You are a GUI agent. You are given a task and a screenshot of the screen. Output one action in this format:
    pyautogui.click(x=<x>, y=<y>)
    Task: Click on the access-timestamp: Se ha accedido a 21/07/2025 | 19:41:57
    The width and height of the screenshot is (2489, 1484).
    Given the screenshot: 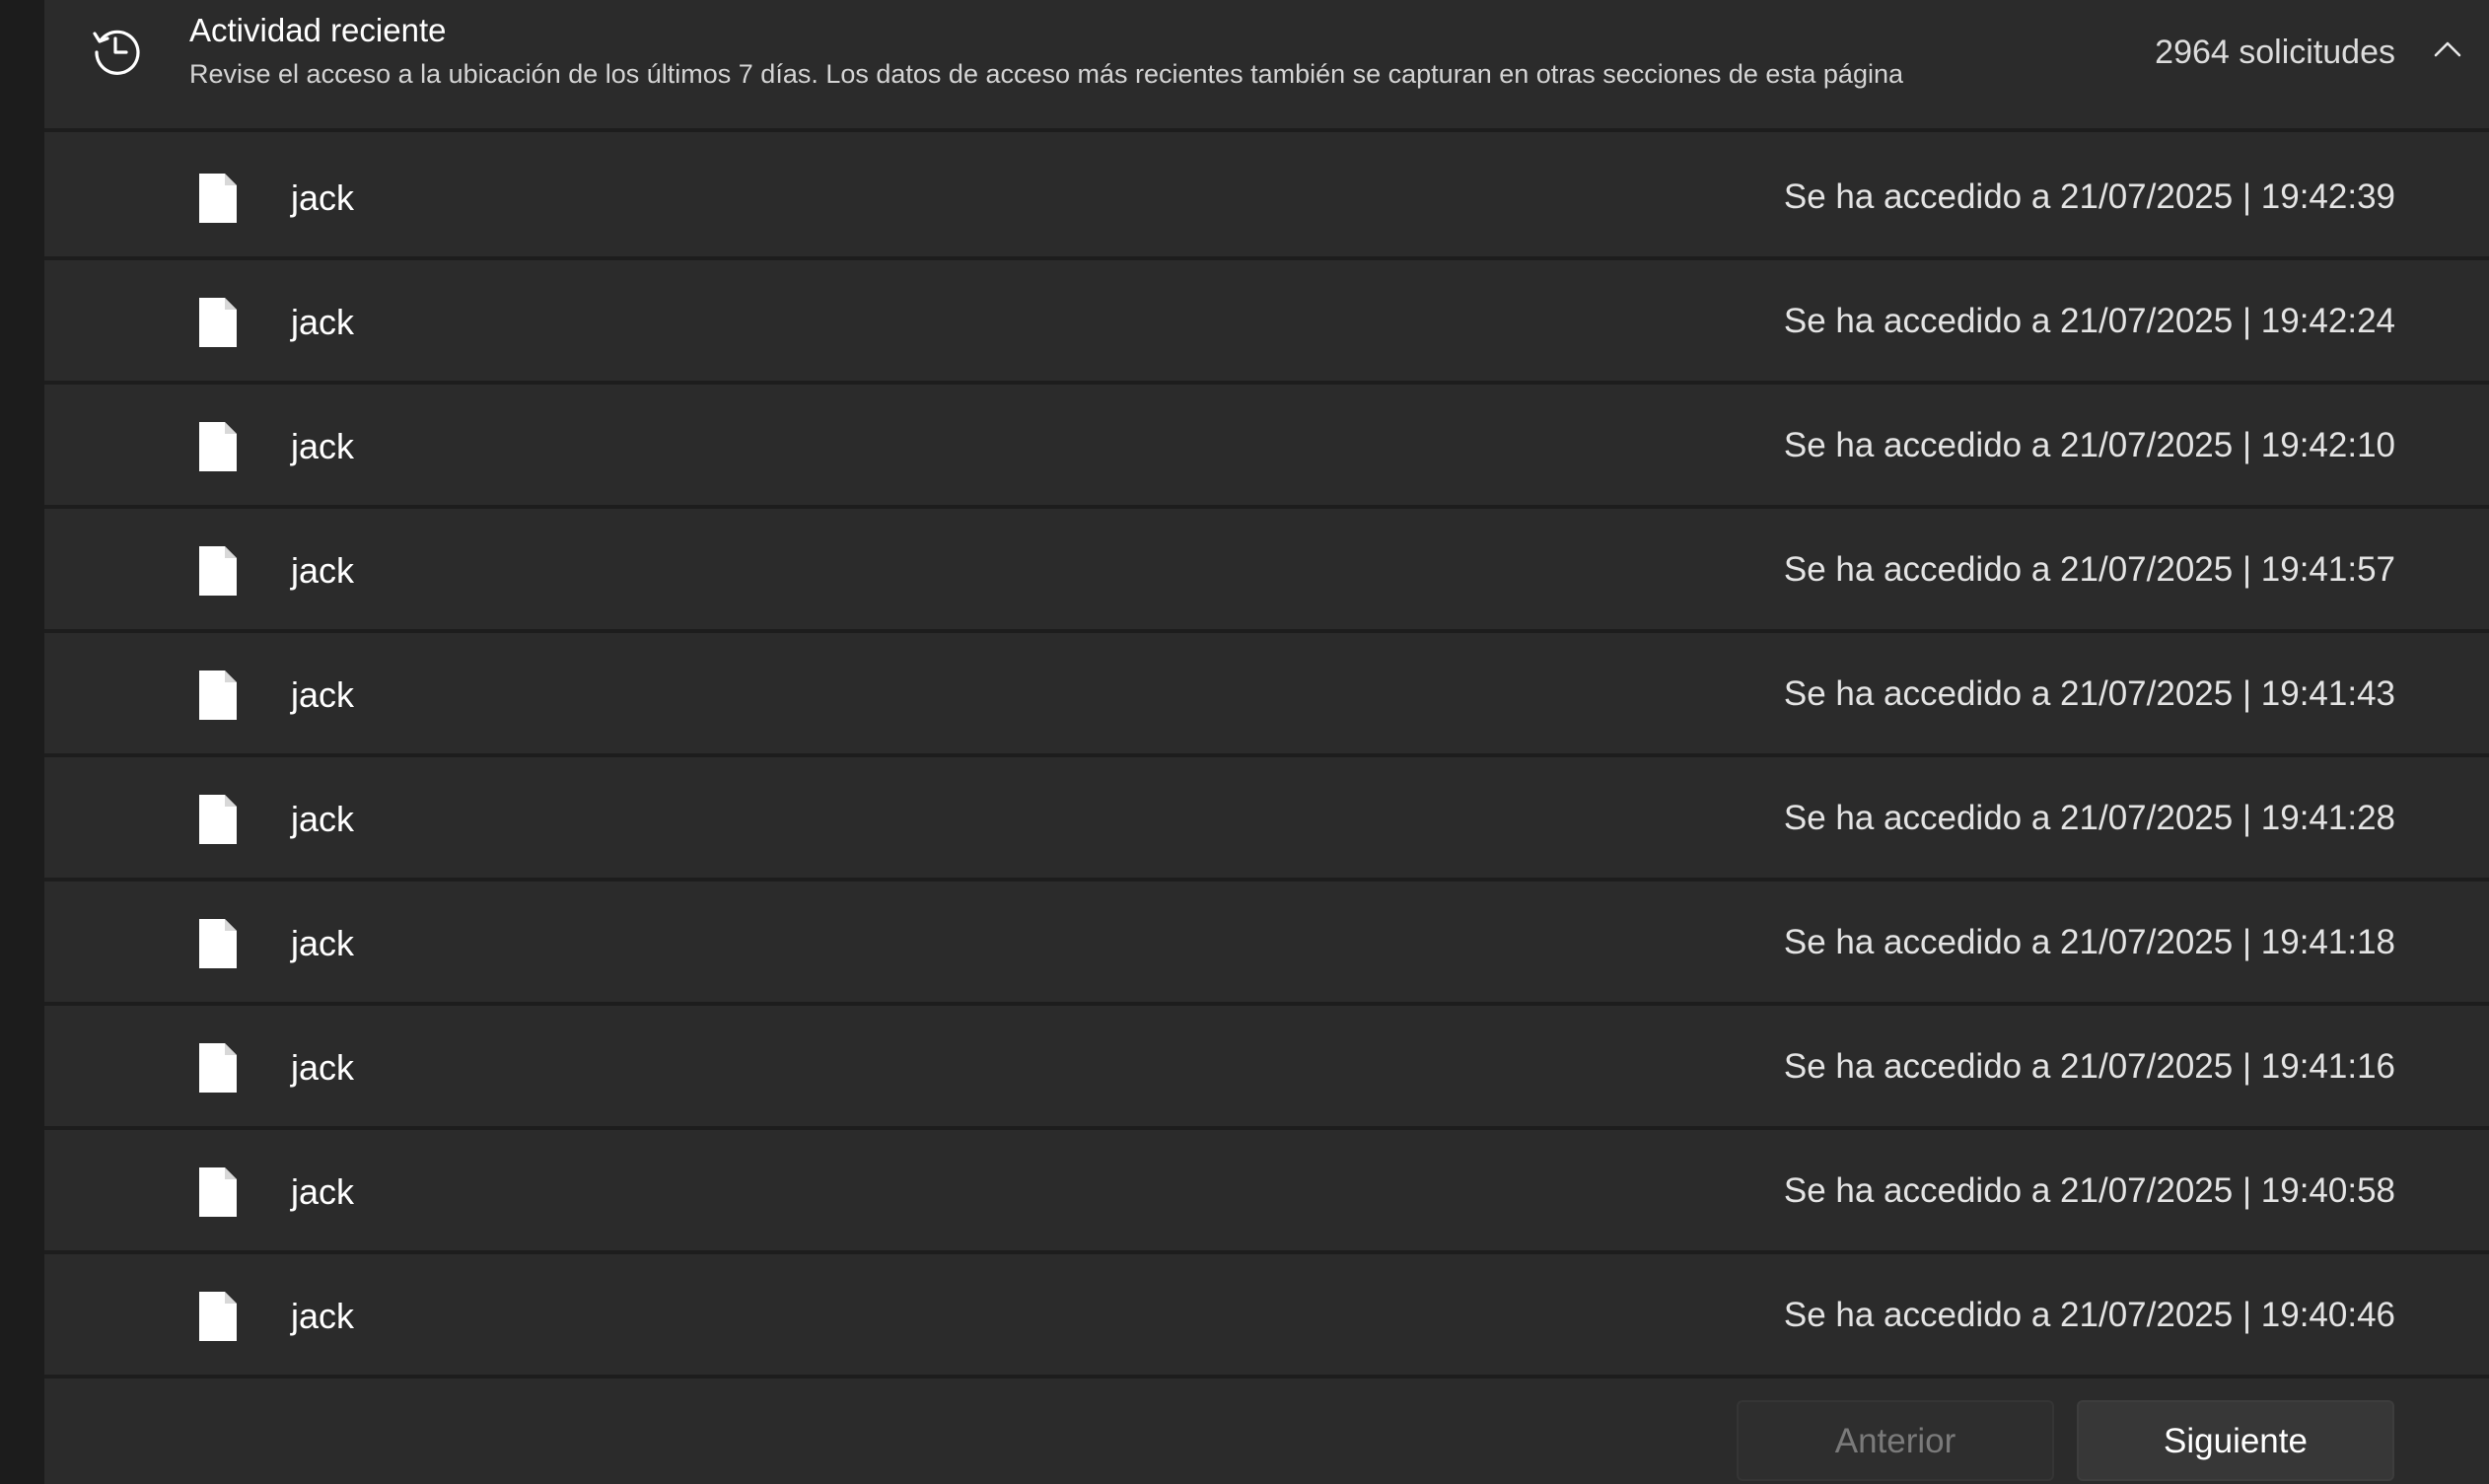 What is the action you would take?
    pyautogui.click(x=2089, y=569)
    